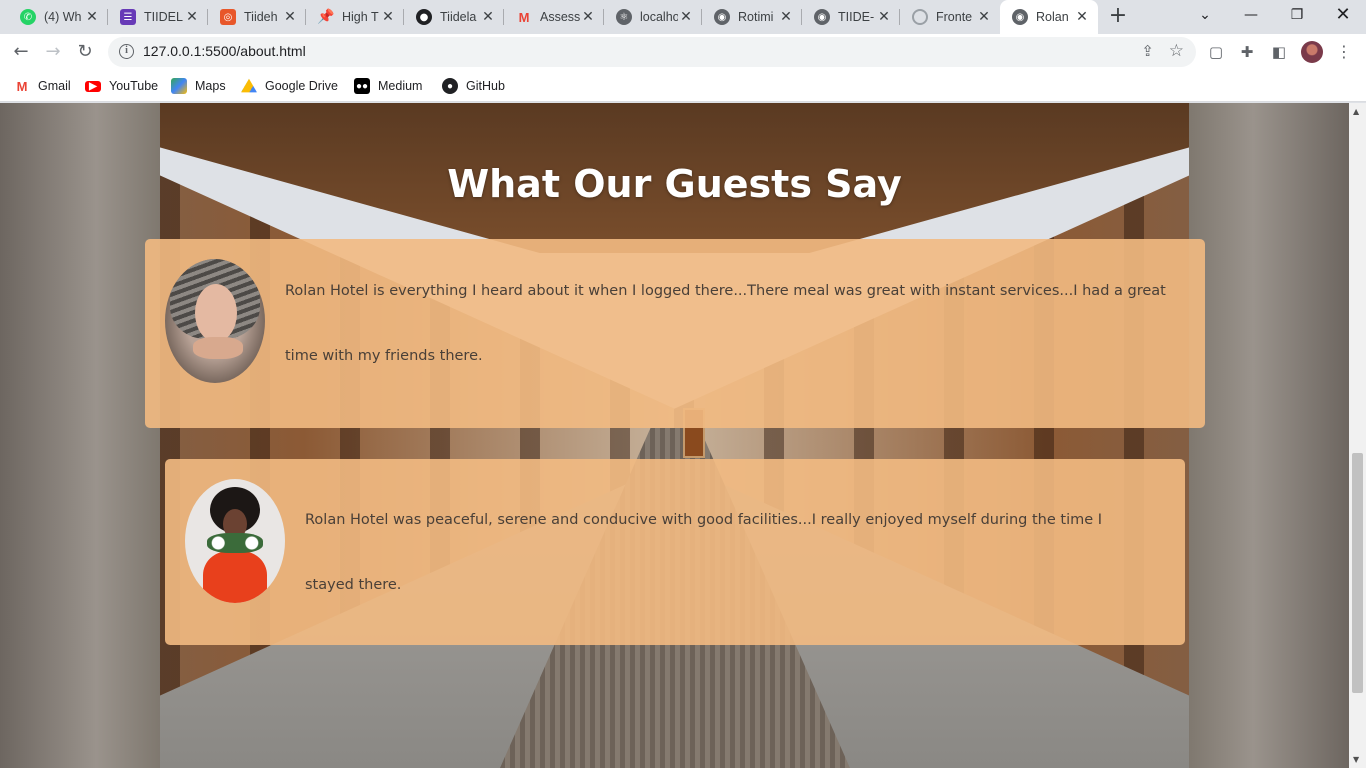 The height and width of the screenshot is (768, 1366). I want to click on new-tab-button: +, so click(1118, 17).